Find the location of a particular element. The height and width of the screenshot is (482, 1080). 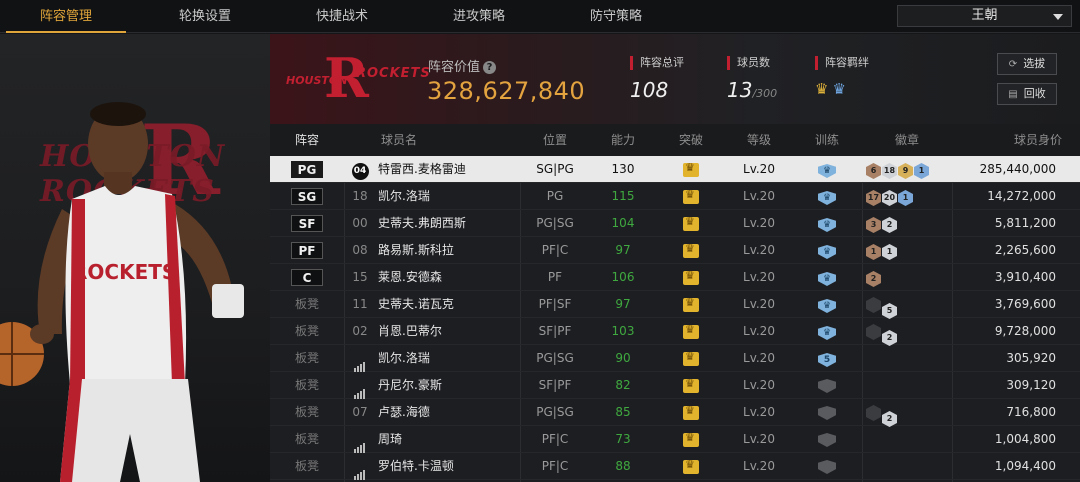

table-row: 板凳 周琦 PF|C 73 Lv.20 1,004,800 is located at coordinates (675, 439).